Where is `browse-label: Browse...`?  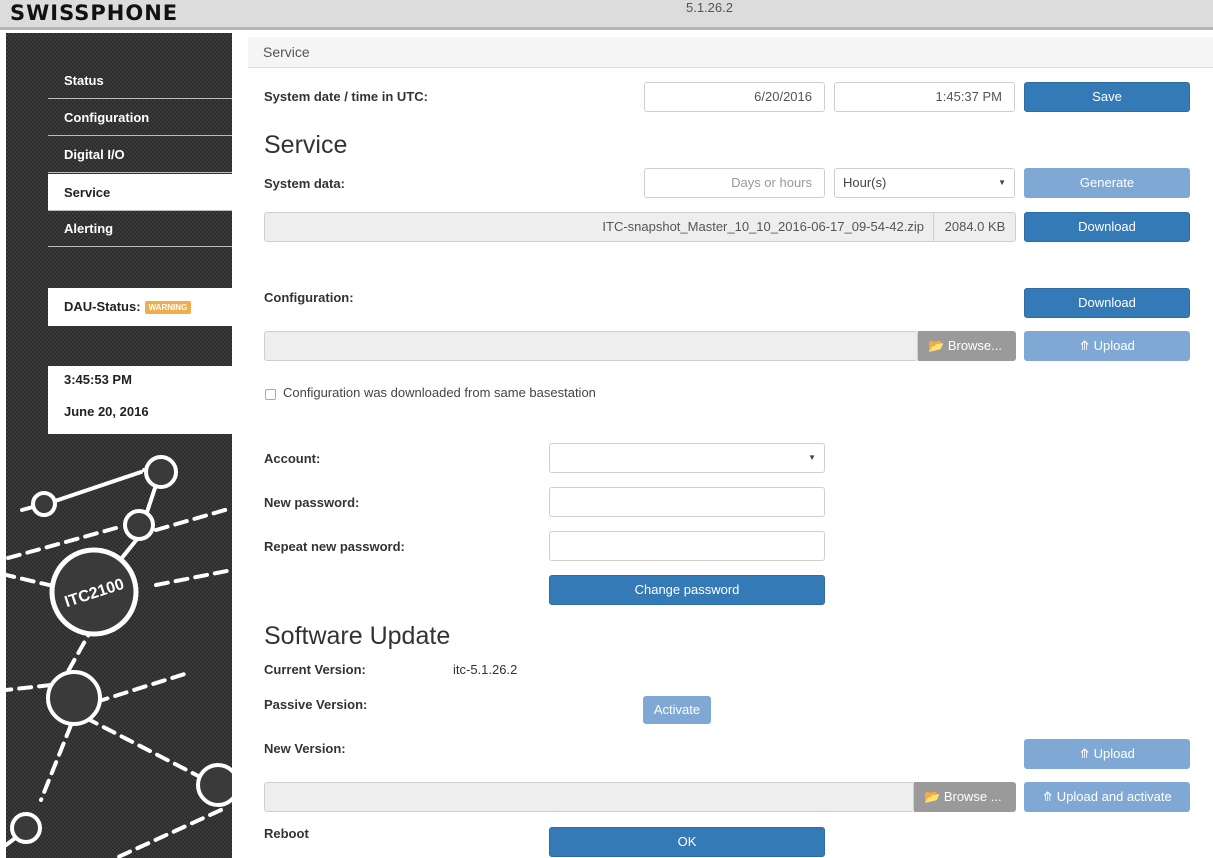
browse-label: Browse... is located at coordinates (974, 345).